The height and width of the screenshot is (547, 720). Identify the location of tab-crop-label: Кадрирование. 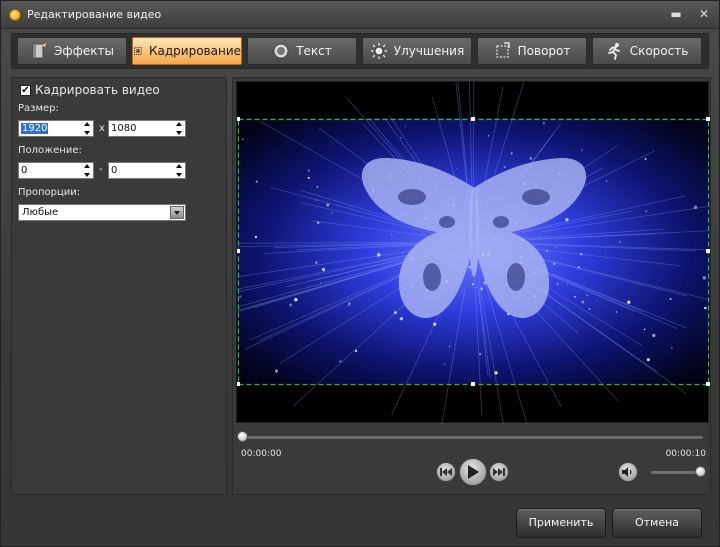
(195, 51).